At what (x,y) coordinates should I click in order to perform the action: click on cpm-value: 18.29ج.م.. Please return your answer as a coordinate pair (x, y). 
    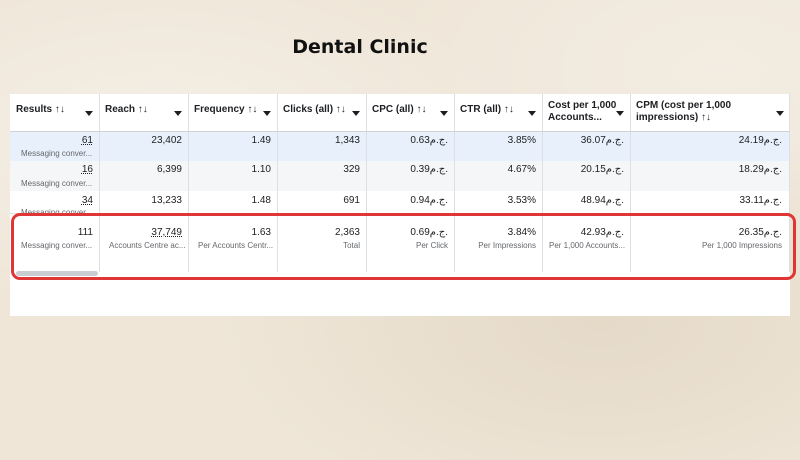
    Looking at the image, I should click on (760, 169).